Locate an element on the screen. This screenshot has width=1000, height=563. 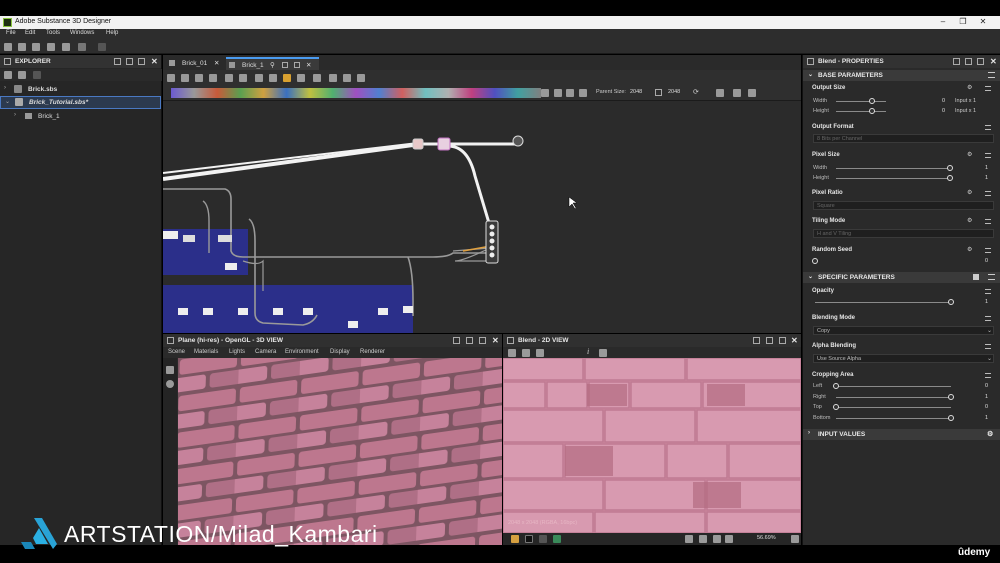
2d-viewport is located at coordinates (652, 445).